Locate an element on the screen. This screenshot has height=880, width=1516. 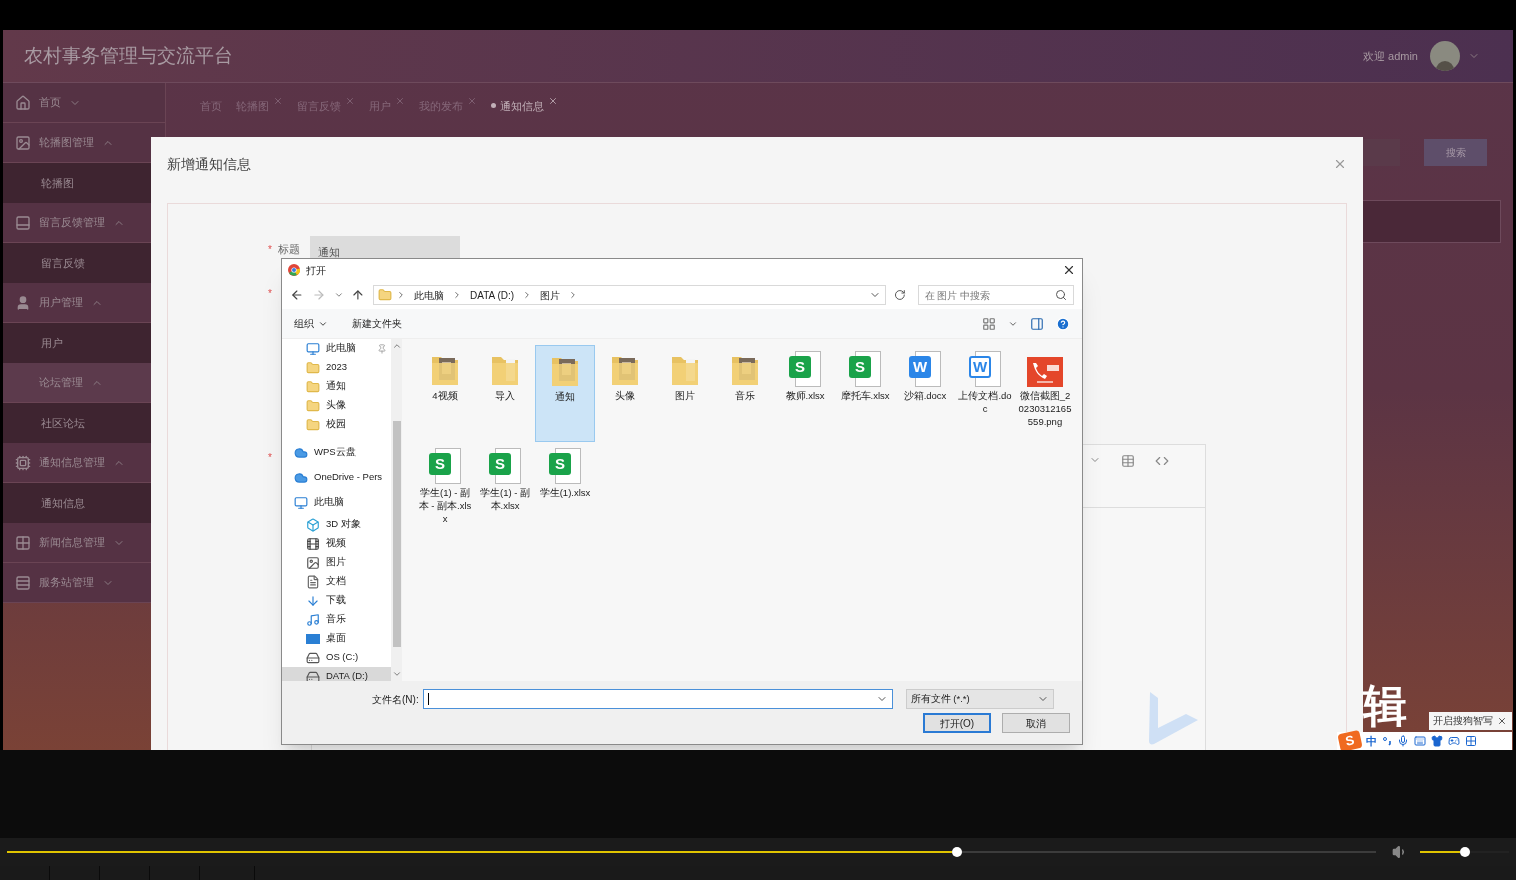
sidebar-group: 首页 is located at coordinates (84, 103).